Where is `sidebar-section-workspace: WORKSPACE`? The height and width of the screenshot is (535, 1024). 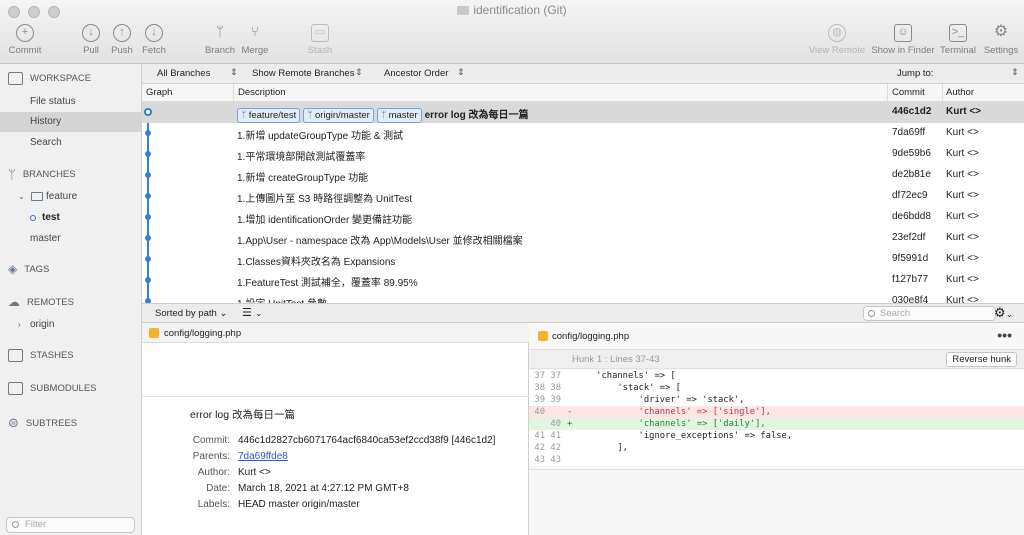 sidebar-section-workspace: WORKSPACE is located at coordinates (49, 78).